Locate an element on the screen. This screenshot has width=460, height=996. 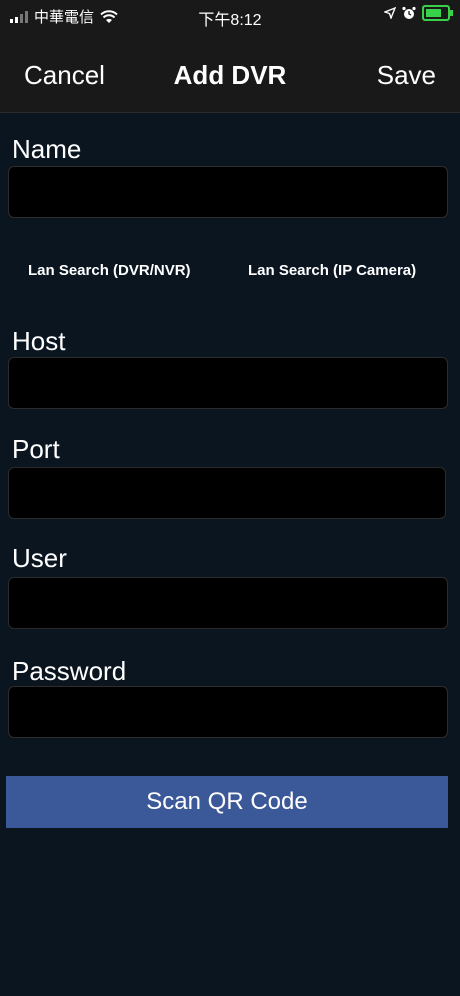
scan-qr-code-label: Scan QR Code is located at coordinates (227, 801).